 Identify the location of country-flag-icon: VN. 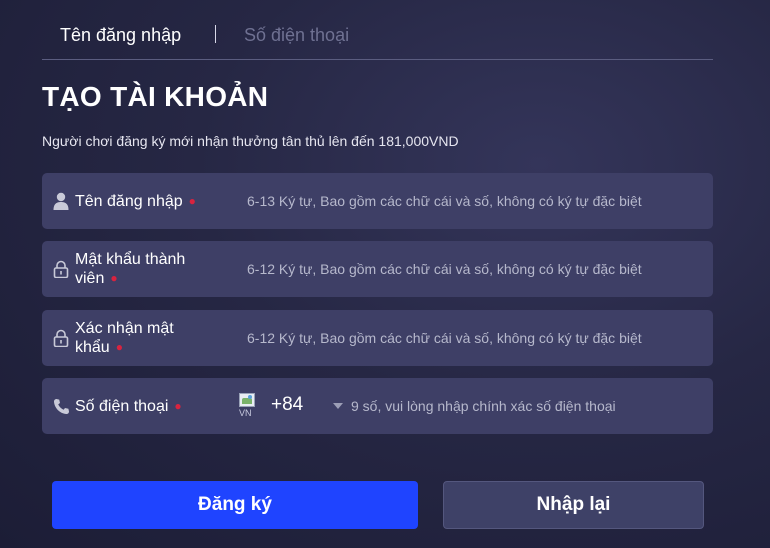
(250, 406).